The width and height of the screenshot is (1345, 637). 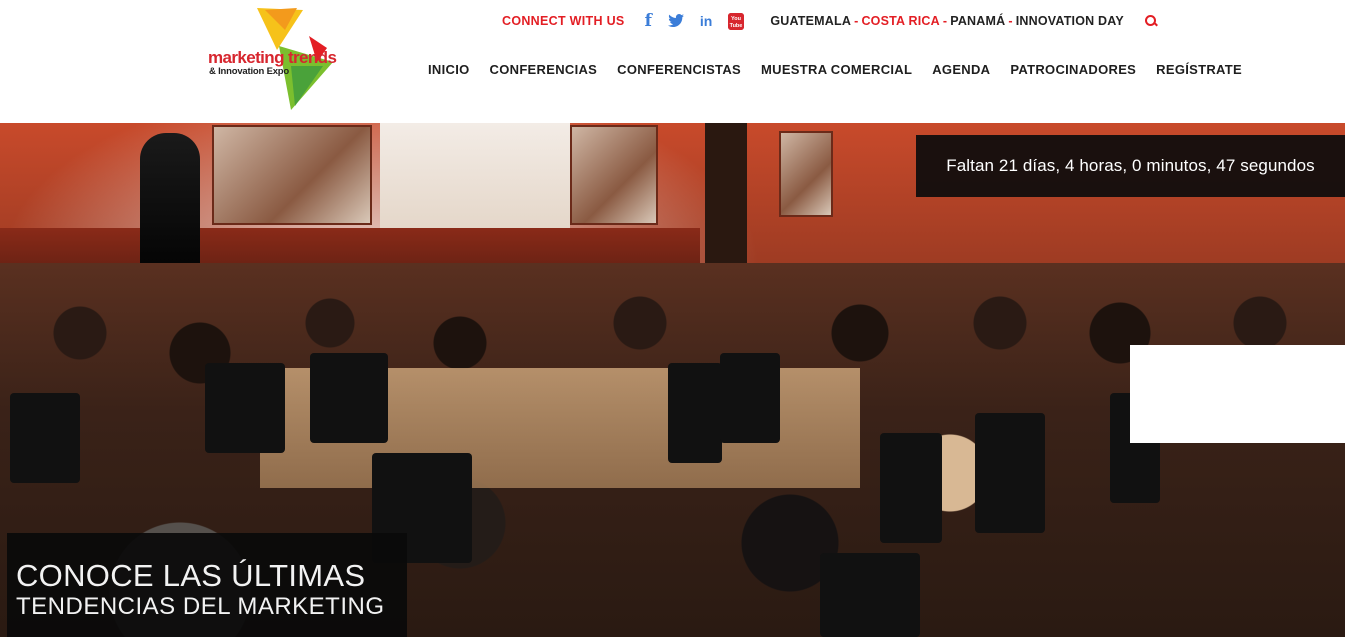 What do you see at coordinates (806, 174) in the screenshot?
I see `stage-screen-far` at bounding box center [806, 174].